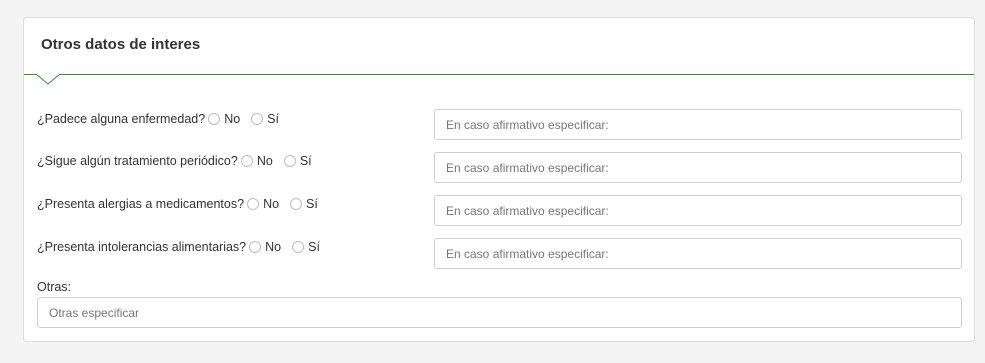 Image resolution: width=985 pixels, height=363 pixels. What do you see at coordinates (54, 287) in the screenshot?
I see `otras-label: Otras:` at bounding box center [54, 287].